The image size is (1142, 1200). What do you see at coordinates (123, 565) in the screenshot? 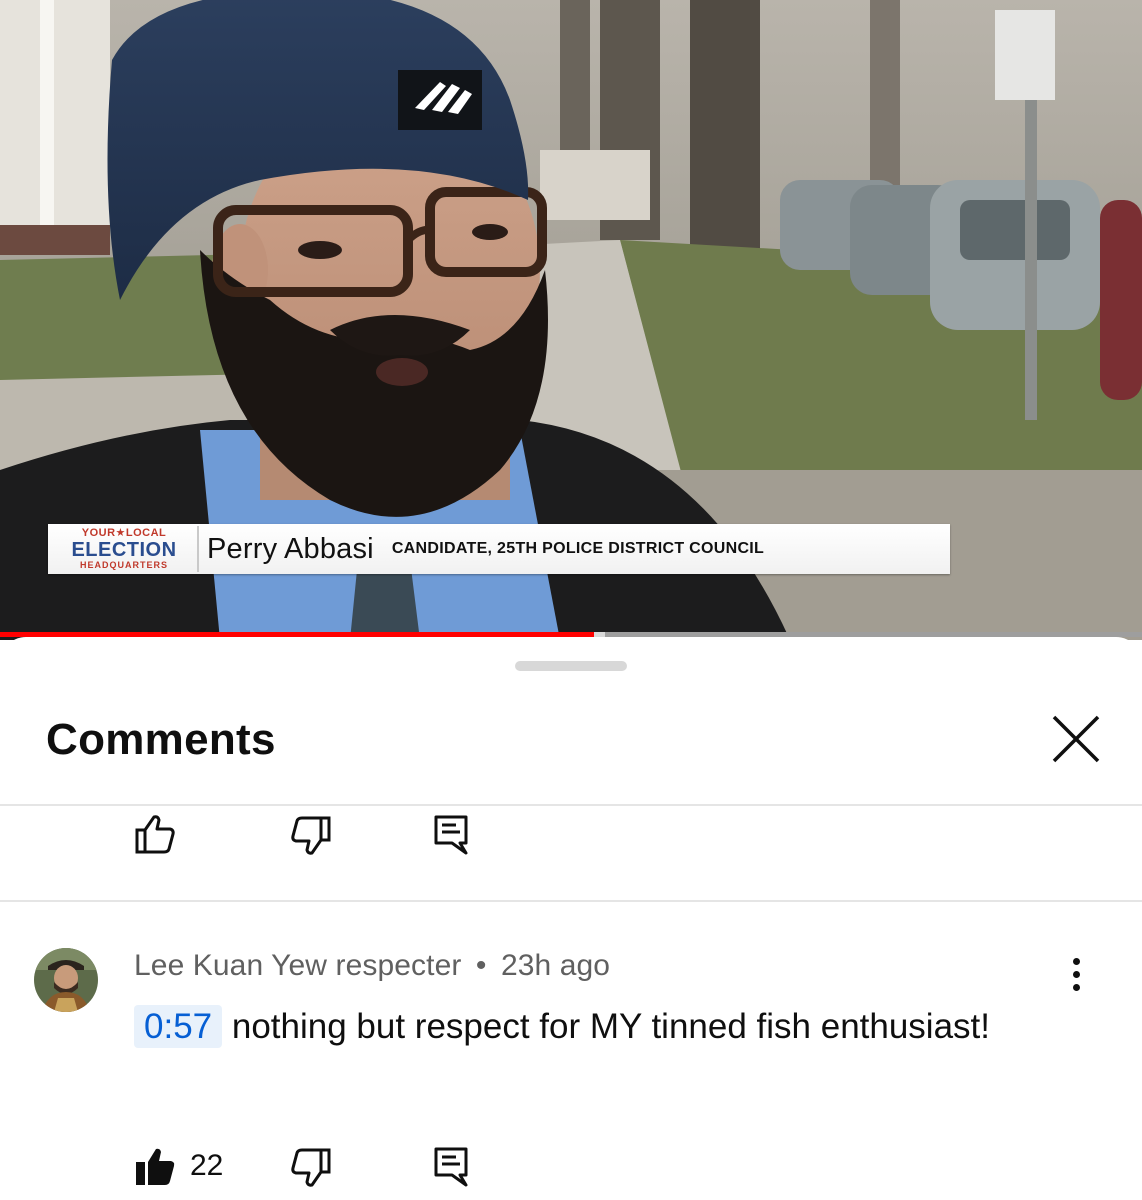
I see `logo-line-3: HEADQUARTERS` at bounding box center [123, 565].